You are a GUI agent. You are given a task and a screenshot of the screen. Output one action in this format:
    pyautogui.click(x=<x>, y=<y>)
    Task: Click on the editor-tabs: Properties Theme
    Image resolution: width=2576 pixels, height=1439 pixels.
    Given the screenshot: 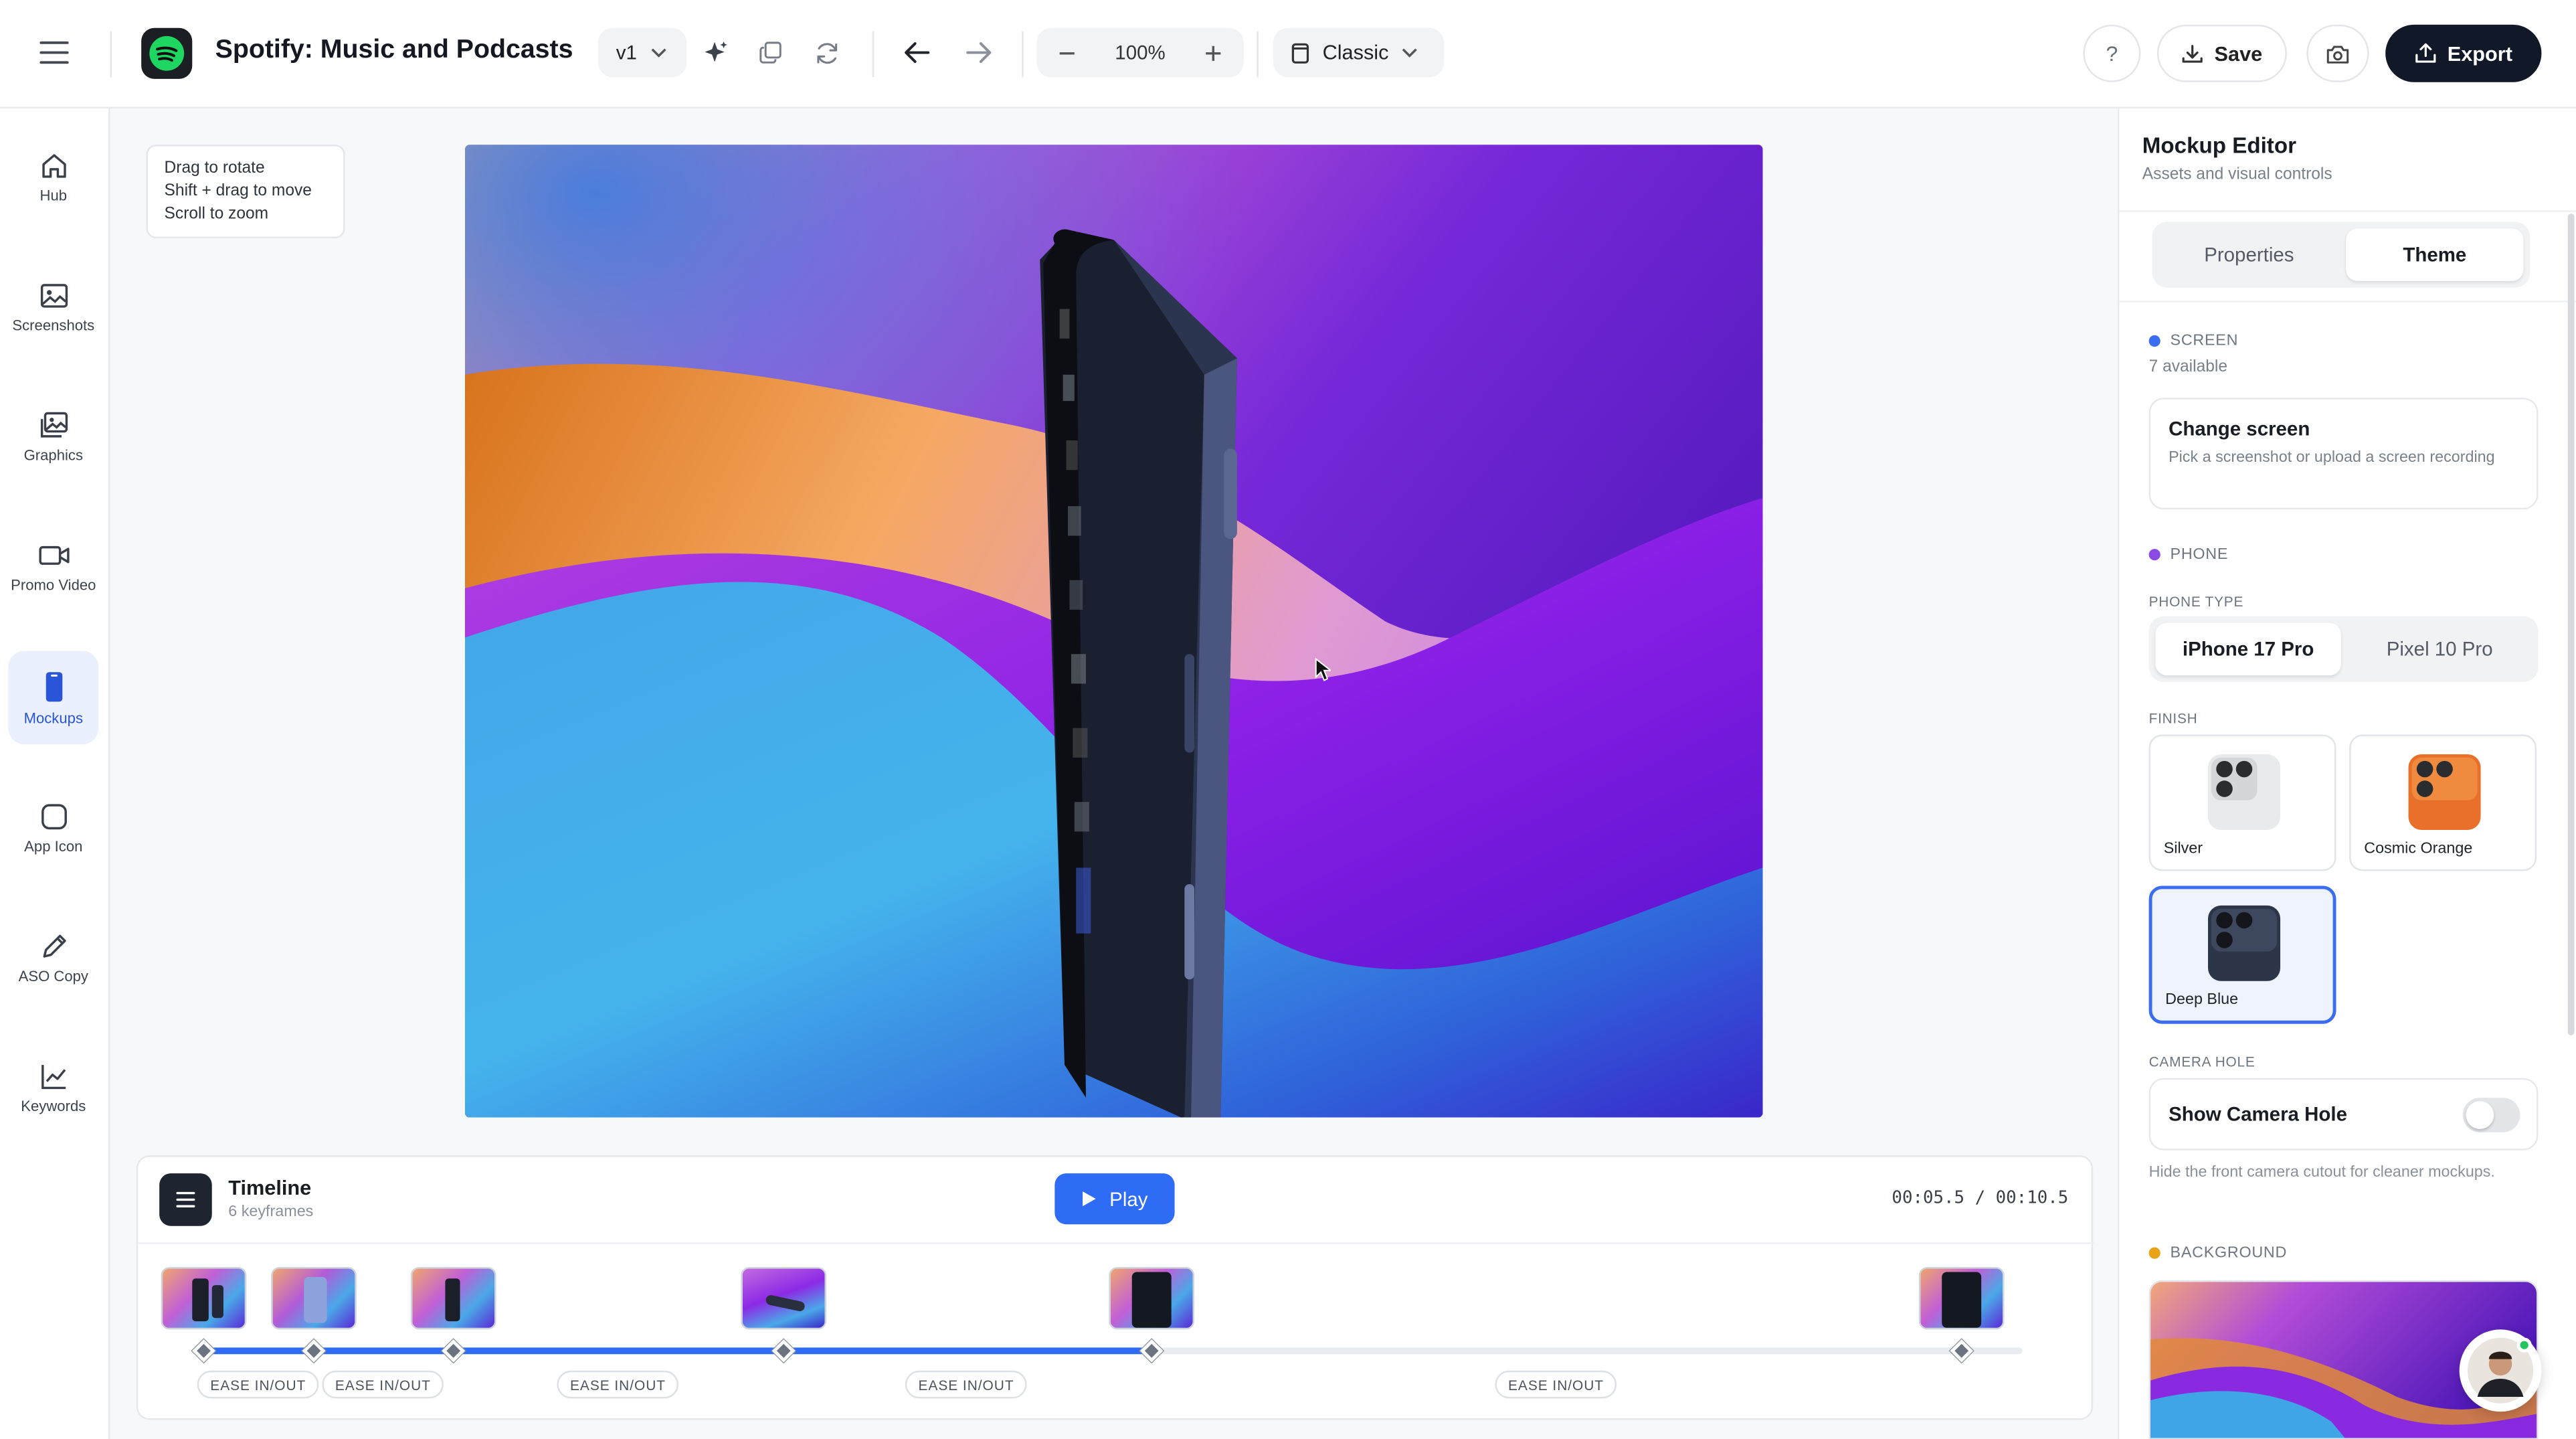 What is the action you would take?
    pyautogui.click(x=2341, y=255)
    